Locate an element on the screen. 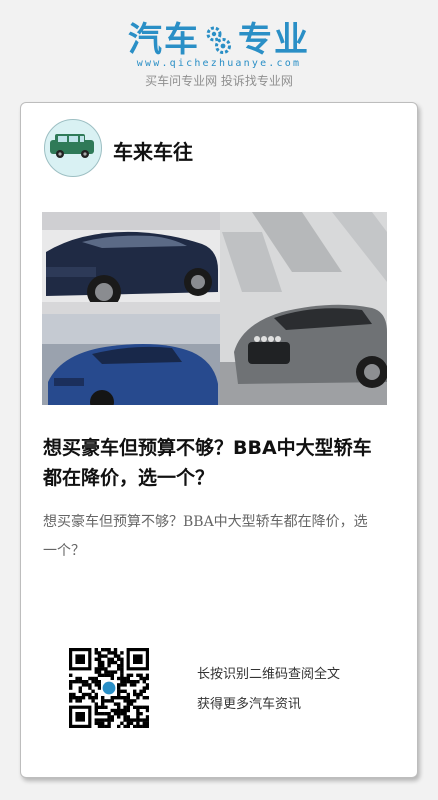 This screenshot has width=438, height=800. site-logo: 汽车 专业 is located at coordinates (219, 40).